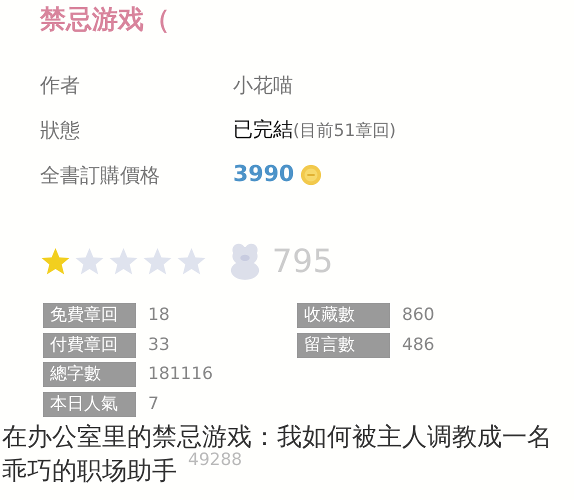 The width and height of the screenshot is (574, 500). What do you see at coordinates (314, 130) in the screenshot?
I see `status-value: 已完結(目前51章回)` at bounding box center [314, 130].